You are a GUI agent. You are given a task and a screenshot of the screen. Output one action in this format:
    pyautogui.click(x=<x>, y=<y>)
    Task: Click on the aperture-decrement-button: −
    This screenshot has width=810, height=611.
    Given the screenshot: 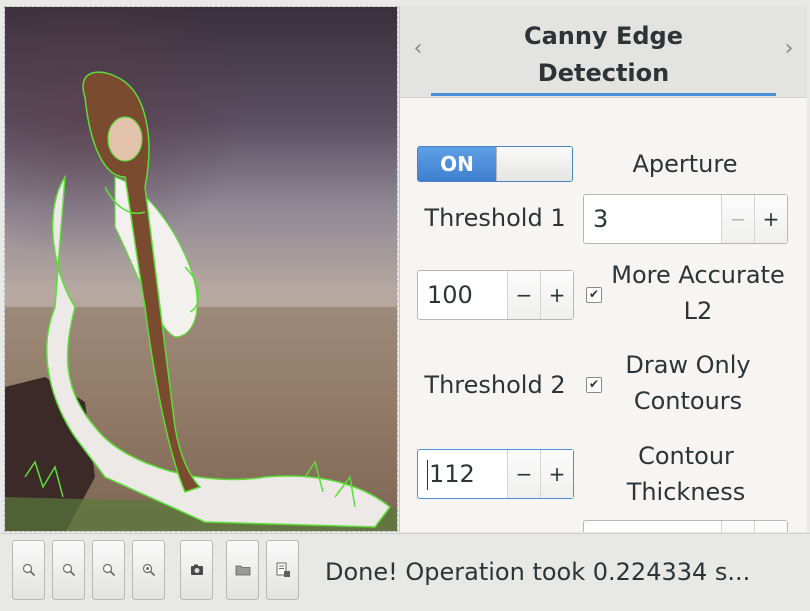 What is the action you would take?
    pyautogui.click(x=737, y=219)
    